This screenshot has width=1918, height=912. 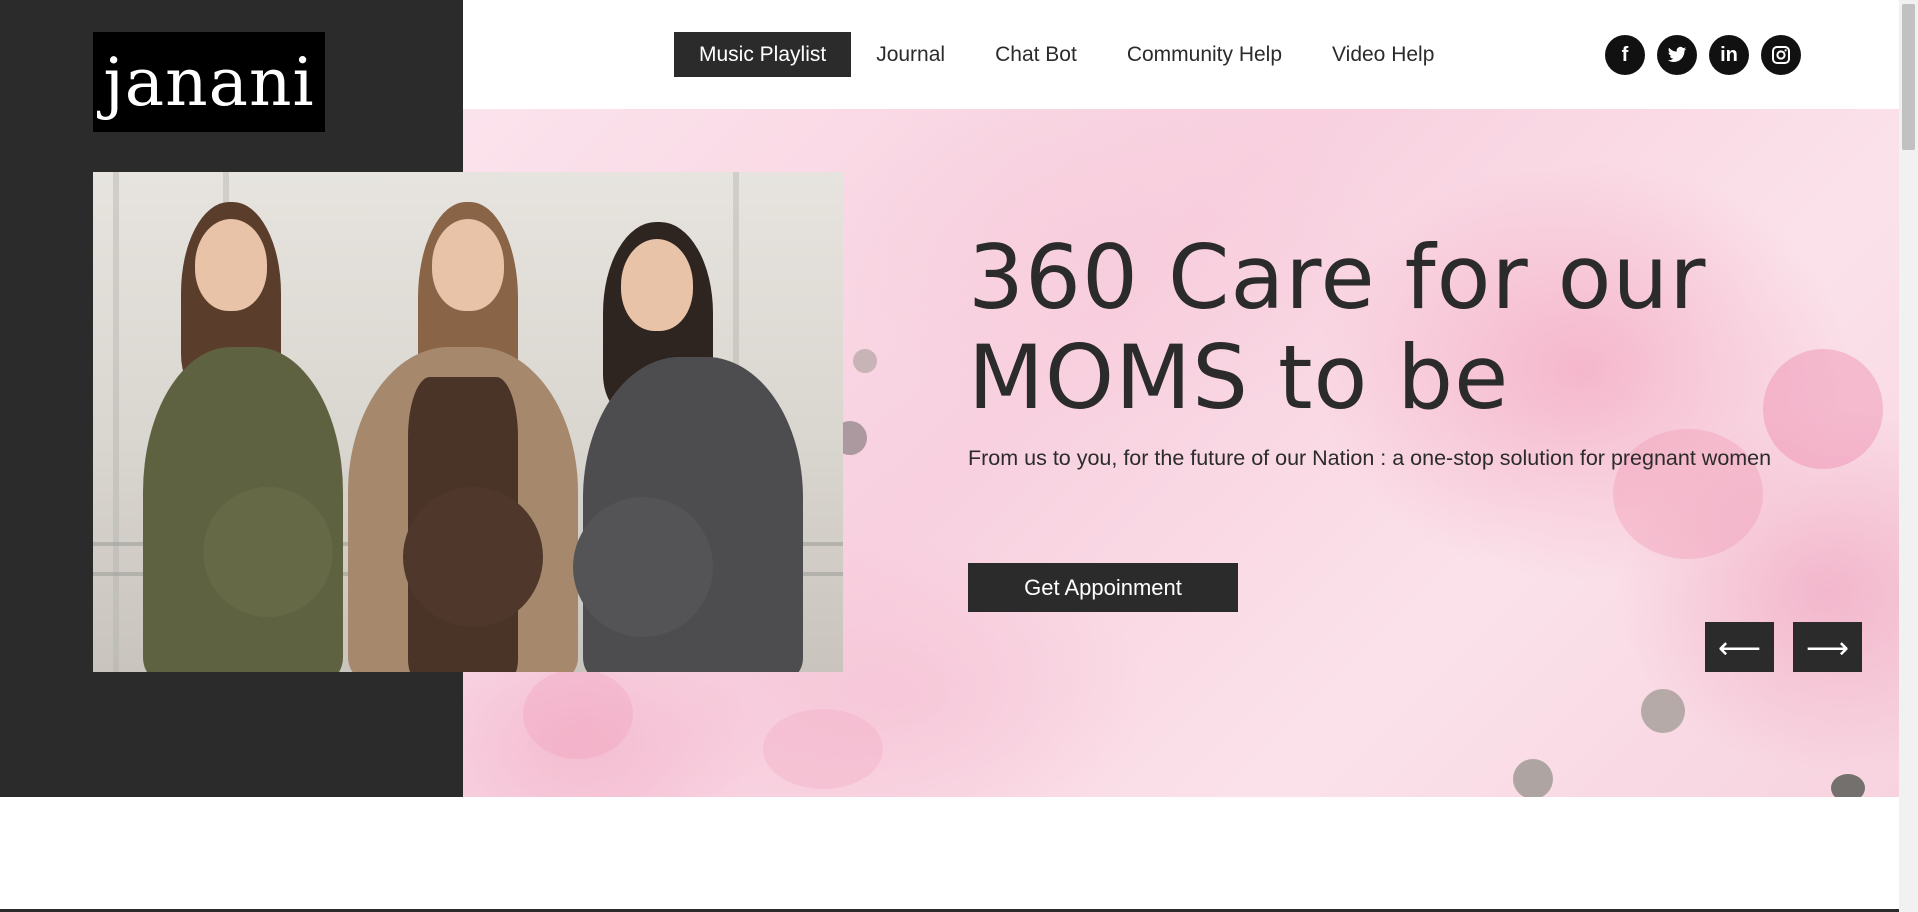 What do you see at coordinates (1908, 77) in the screenshot?
I see `scrollbar-thumb` at bounding box center [1908, 77].